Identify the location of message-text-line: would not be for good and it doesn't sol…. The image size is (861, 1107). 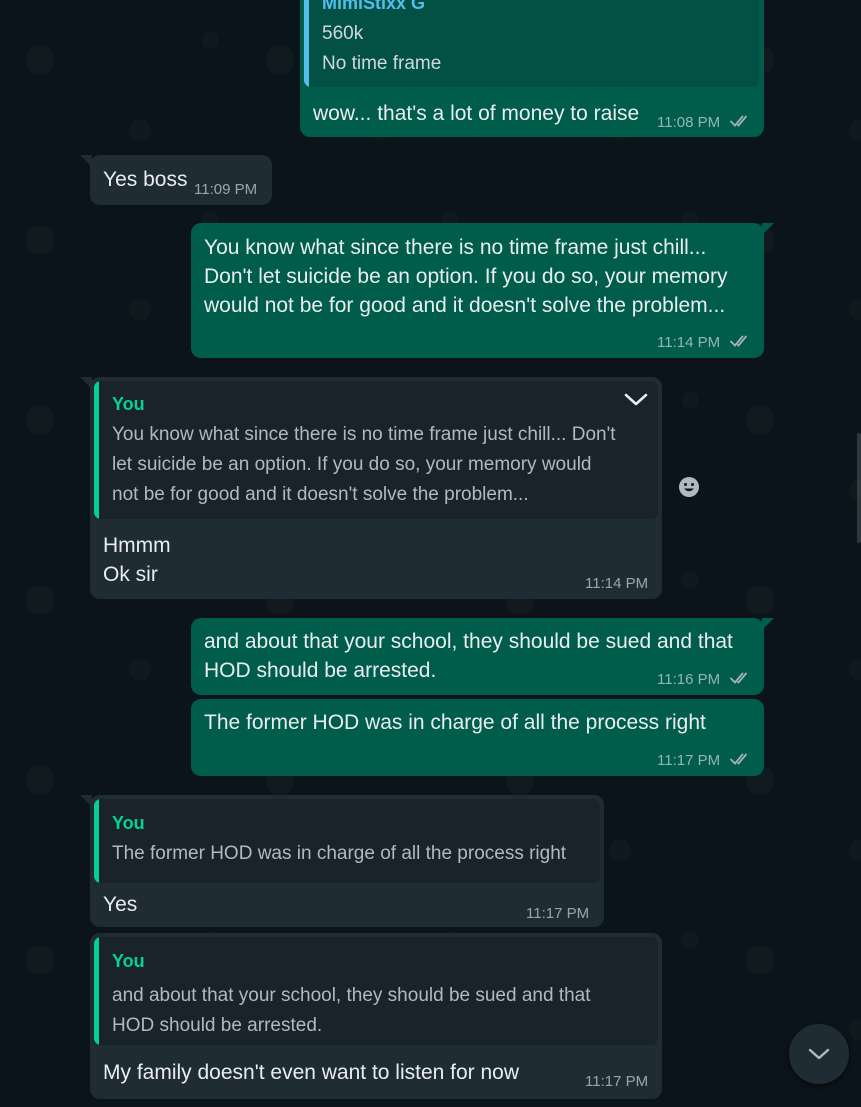
(465, 305).